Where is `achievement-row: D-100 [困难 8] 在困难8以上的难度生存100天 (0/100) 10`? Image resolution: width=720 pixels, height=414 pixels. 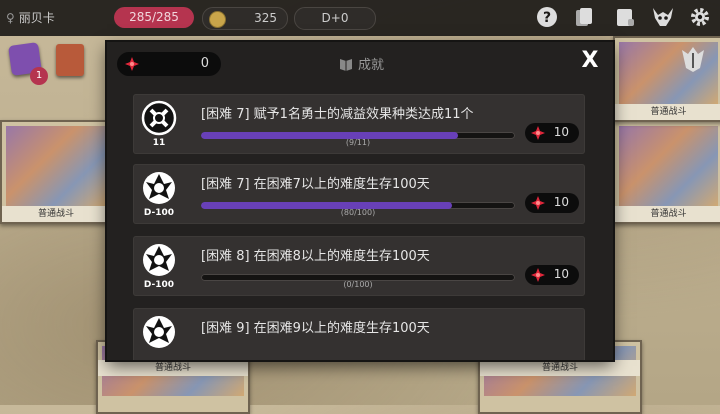 achievement-row: D-100 [困难 8] 在困难8以上的难度生存100天 (0/100) 10 is located at coordinates (359, 266).